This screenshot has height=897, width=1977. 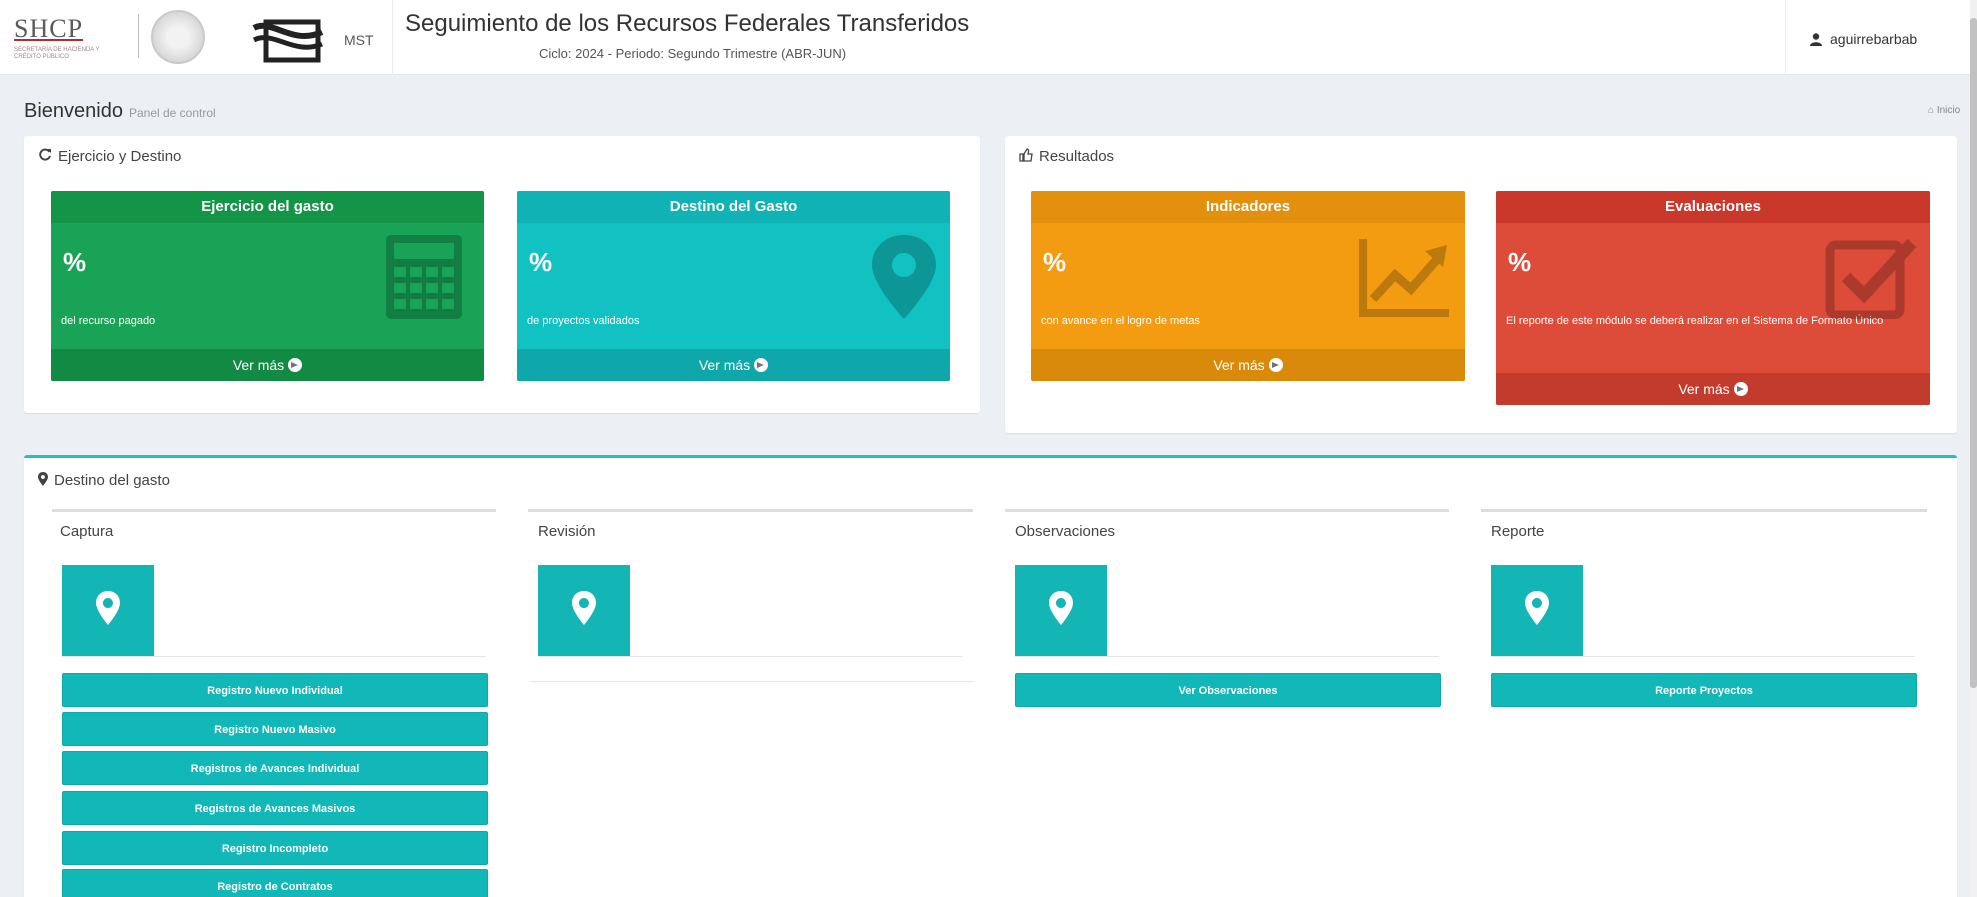 I want to click on column-title-captura: Captura, so click(x=87, y=531).